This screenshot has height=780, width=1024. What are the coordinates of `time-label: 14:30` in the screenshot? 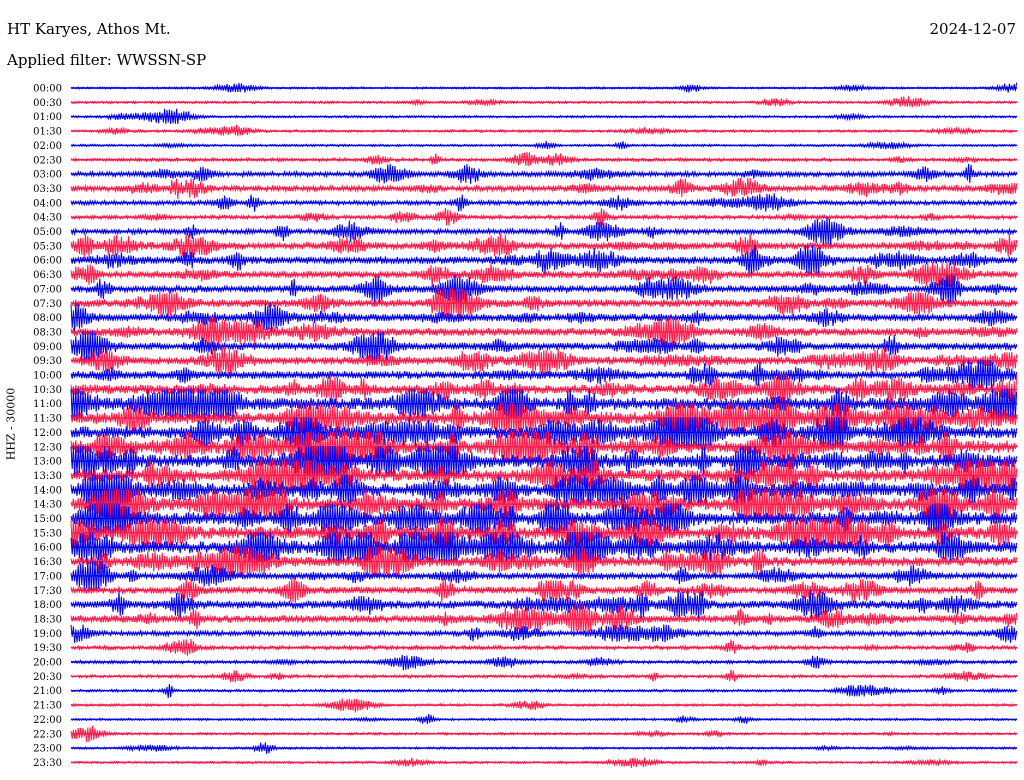 It's located at (47, 505).